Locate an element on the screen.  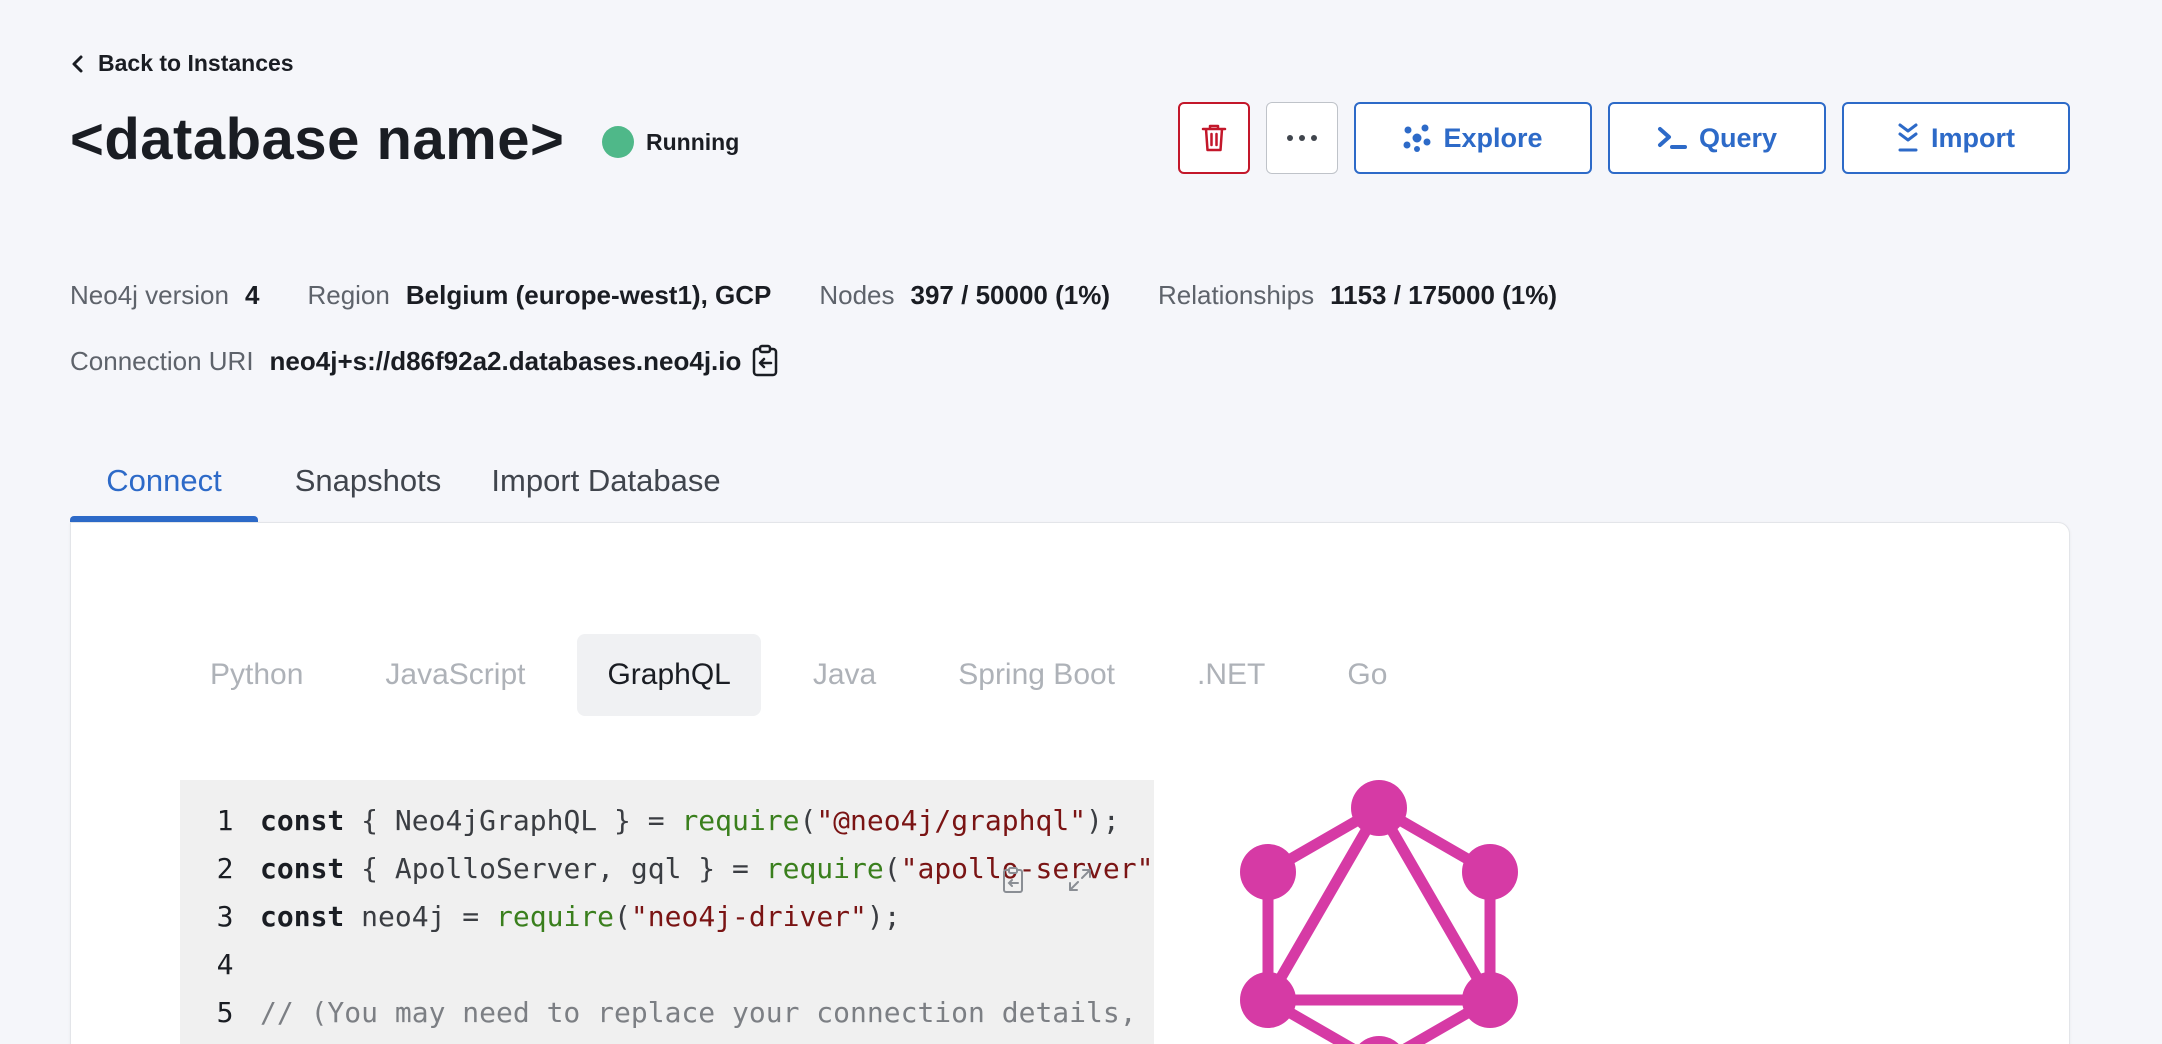
delete-button is located at coordinates (1214, 138).